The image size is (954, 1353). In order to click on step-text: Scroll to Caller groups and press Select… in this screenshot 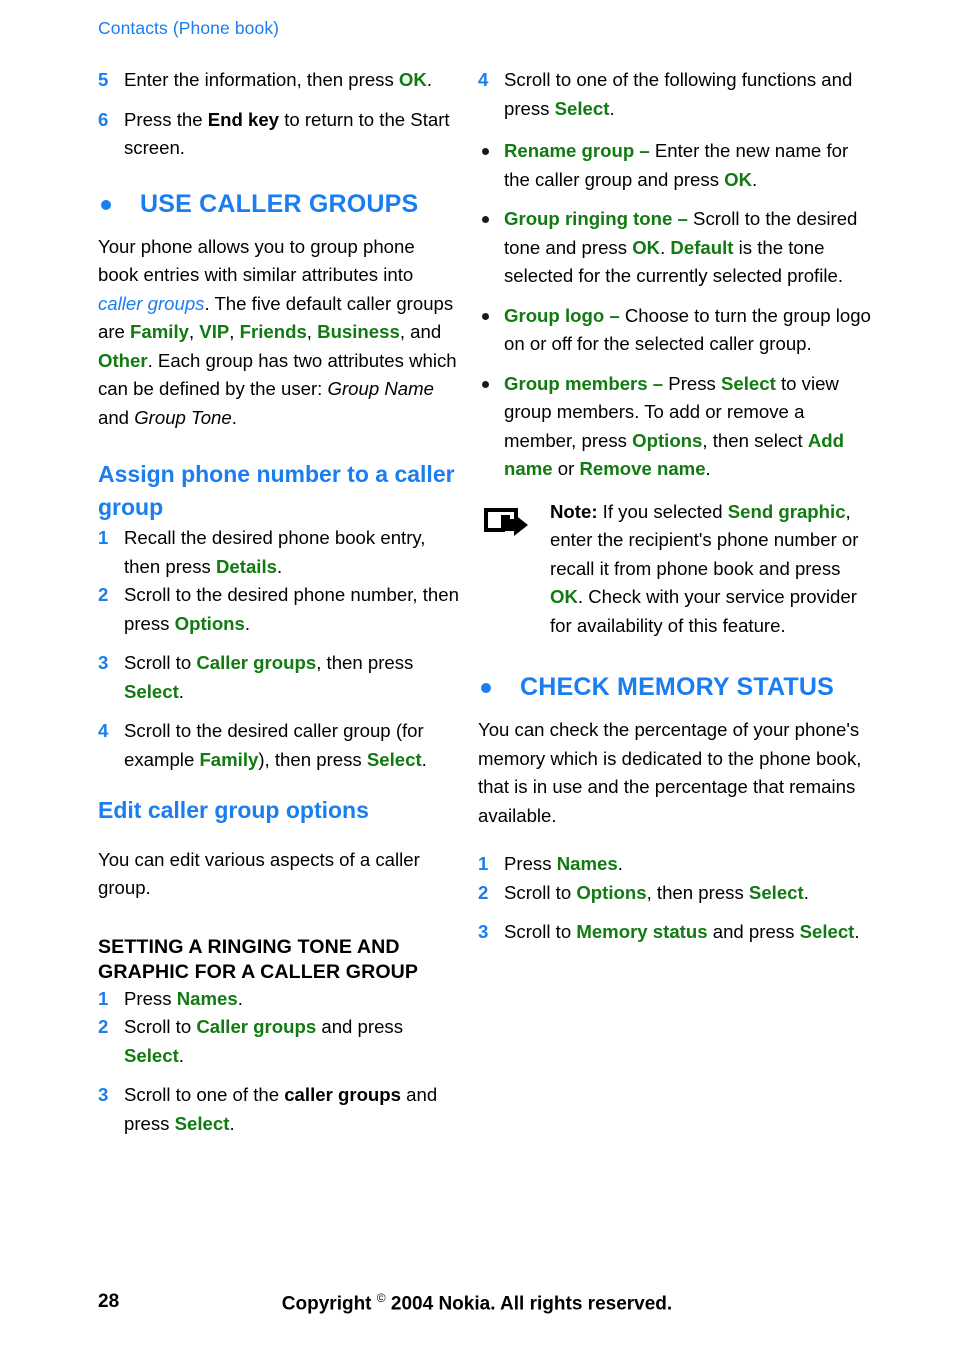, I will do `click(263, 1041)`.